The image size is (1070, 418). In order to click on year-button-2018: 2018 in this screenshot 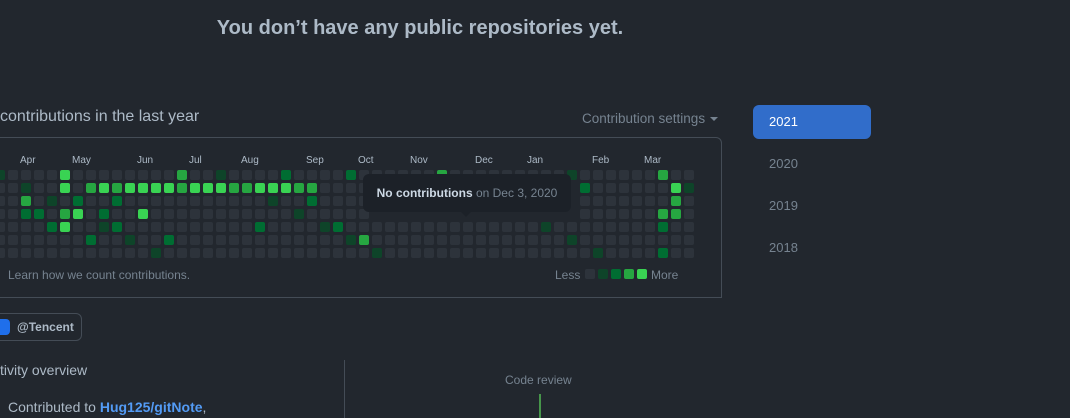, I will do `click(812, 248)`.